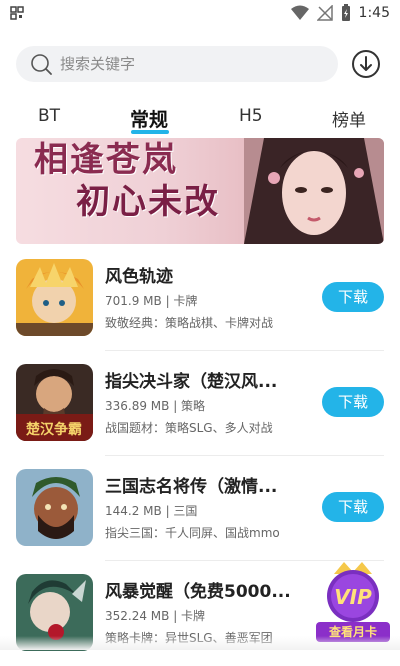 The image size is (400, 666). What do you see at coordinates (366, 64) in the screenshot?
I see `download-manager-icon` at bounding box center [366, 64].